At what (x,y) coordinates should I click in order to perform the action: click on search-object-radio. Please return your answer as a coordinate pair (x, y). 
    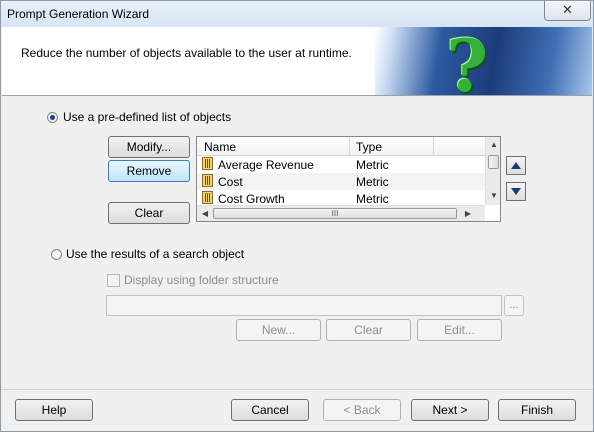
    Looking at the image, I should click on (56, 254).